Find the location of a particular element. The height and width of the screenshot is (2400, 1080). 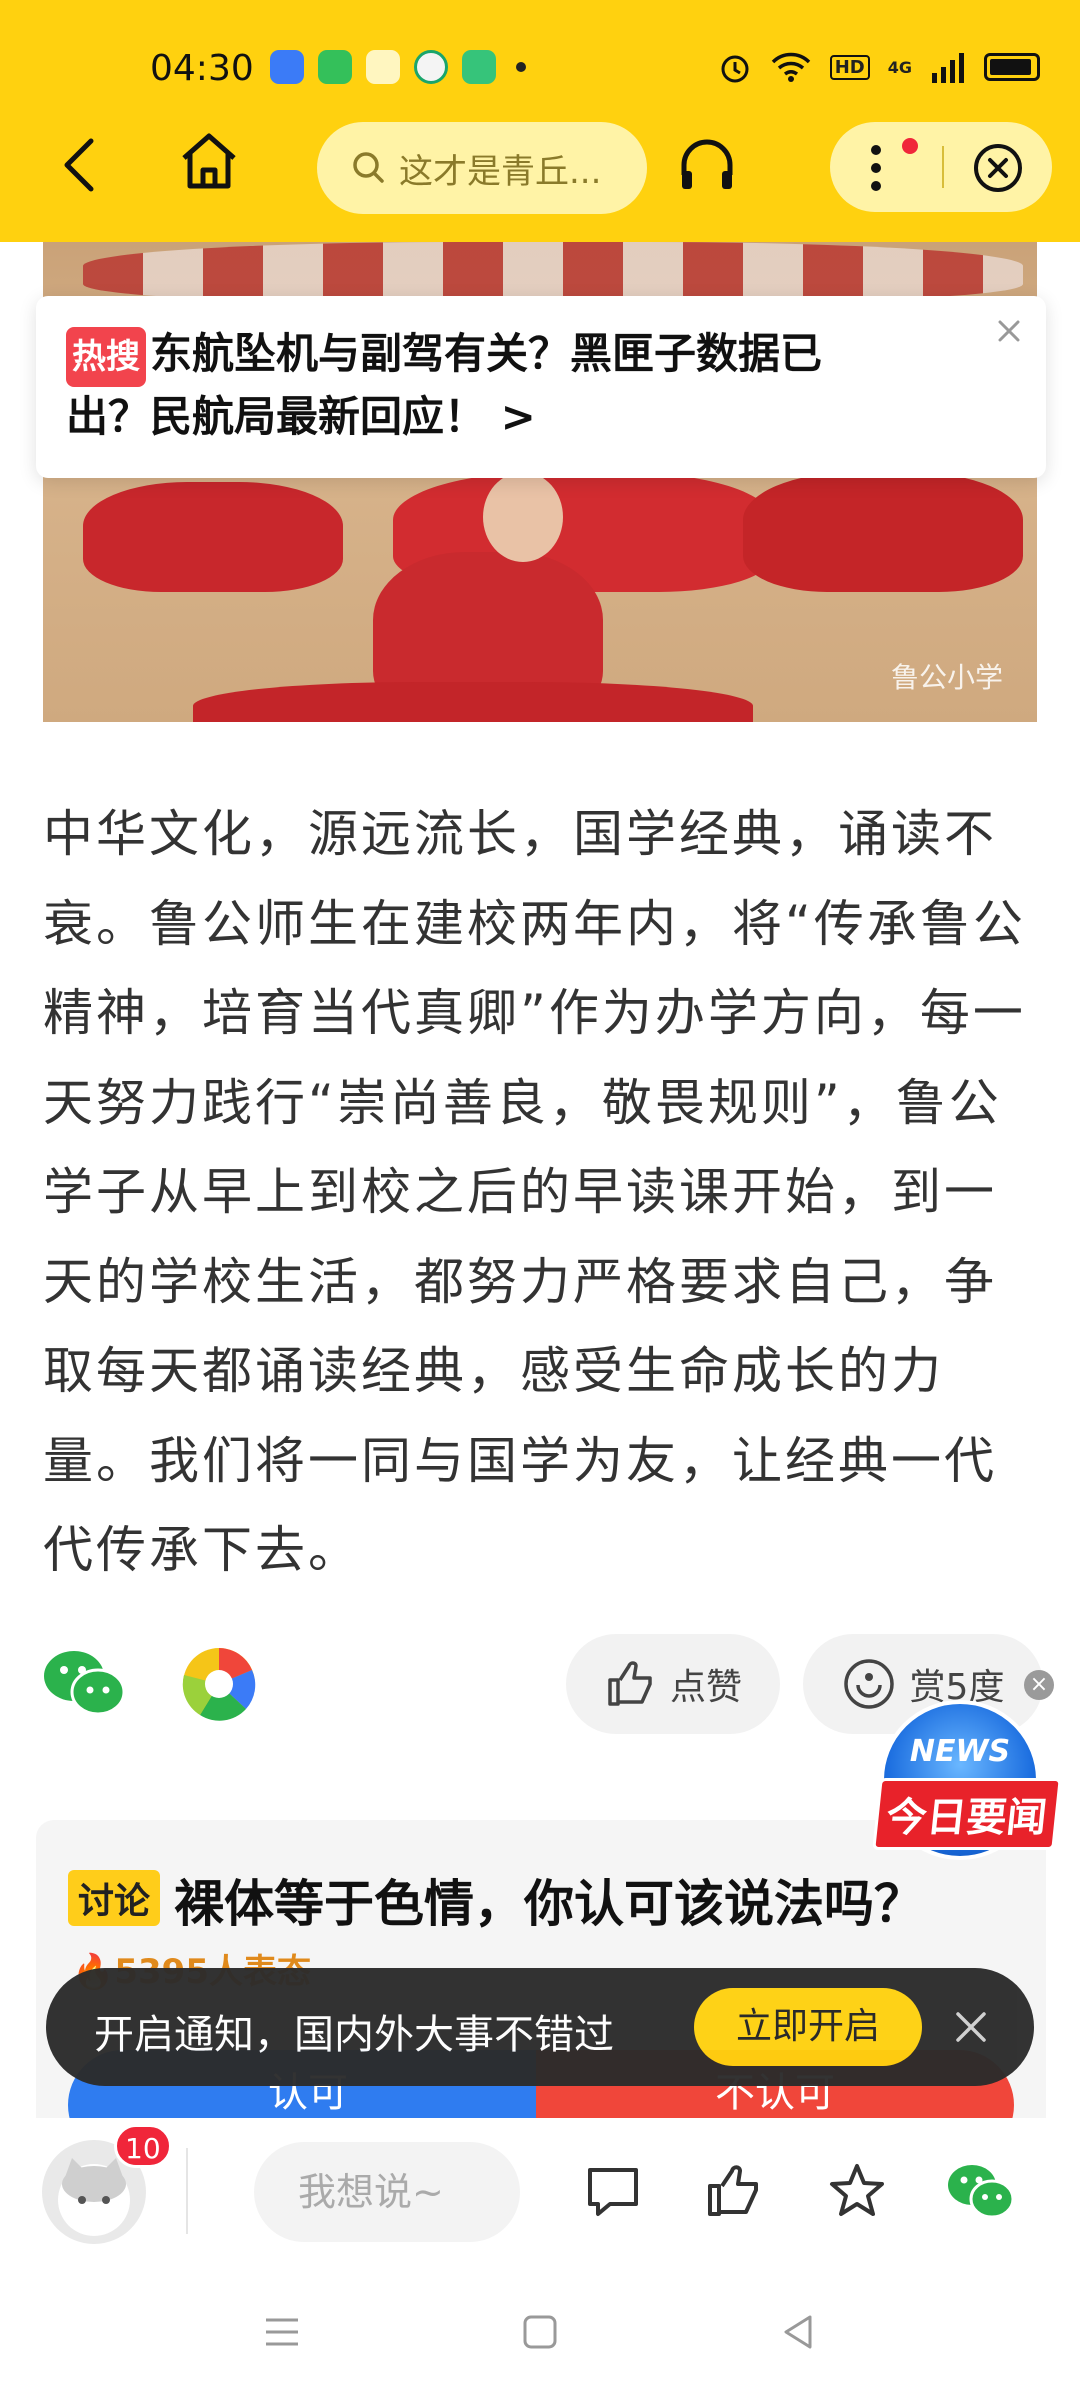

status-app-icons is located at coordinates (398, 67).